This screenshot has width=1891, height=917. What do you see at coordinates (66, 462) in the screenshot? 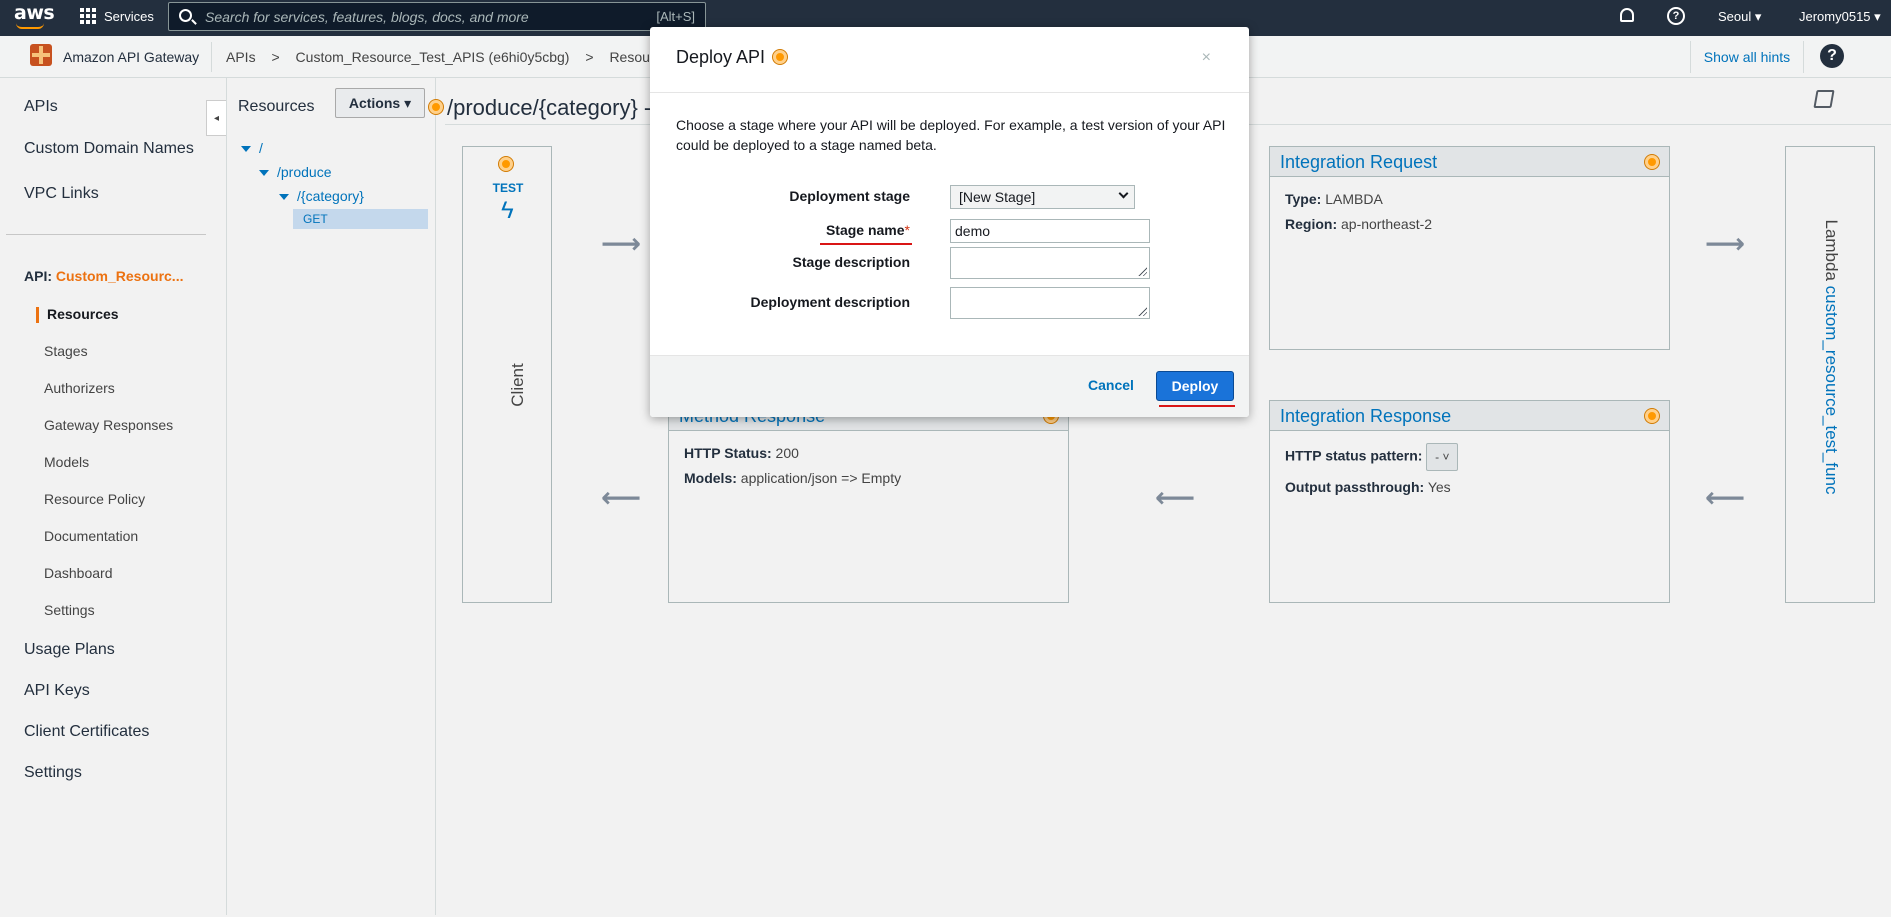
I see `sidebar-item-models: Models` at bounding box center [66, 462].